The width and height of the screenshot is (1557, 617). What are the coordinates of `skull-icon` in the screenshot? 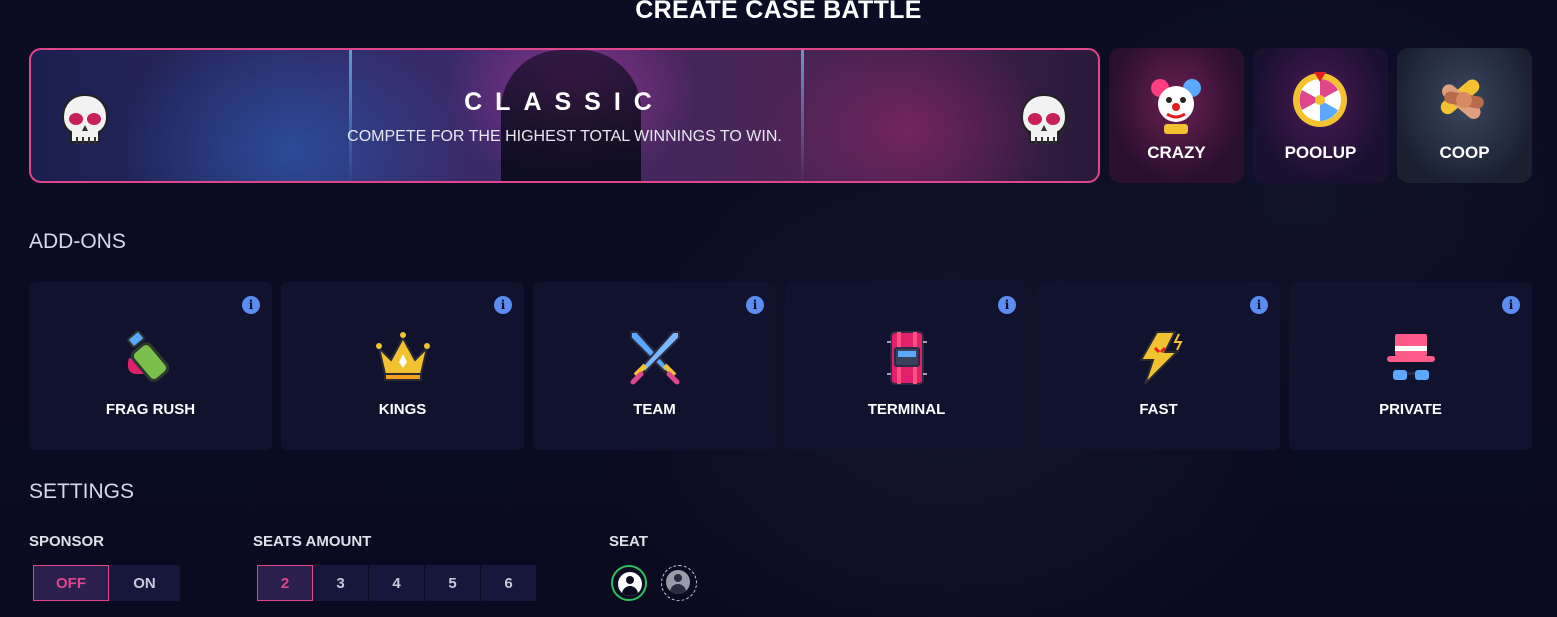 It's located at (1044, 118).